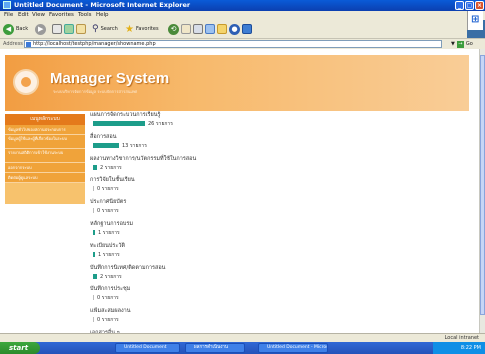  I want to click on chart-row: บันทึกการนิเทศ/ติดตามการสอน 2 รายการ, so click(280, 273).